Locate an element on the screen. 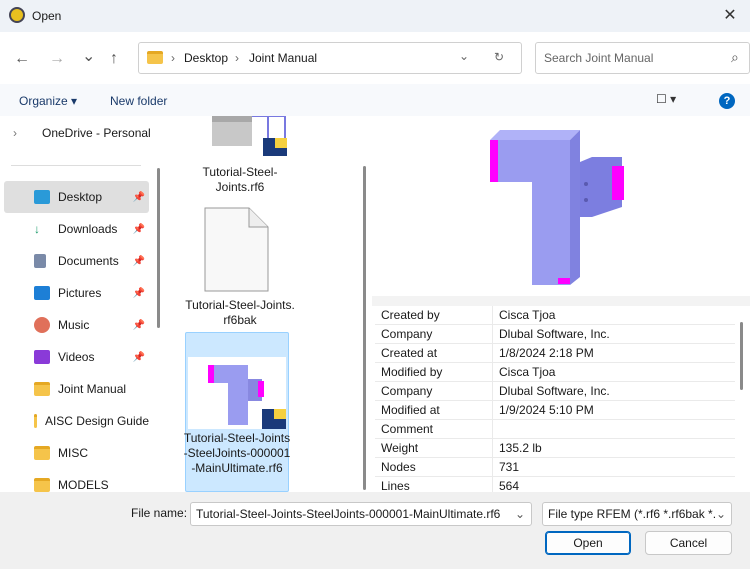 Image resolution: width=750 pixels, height=569 pixels. property-value: 564 is located at coordinates (509, 486).